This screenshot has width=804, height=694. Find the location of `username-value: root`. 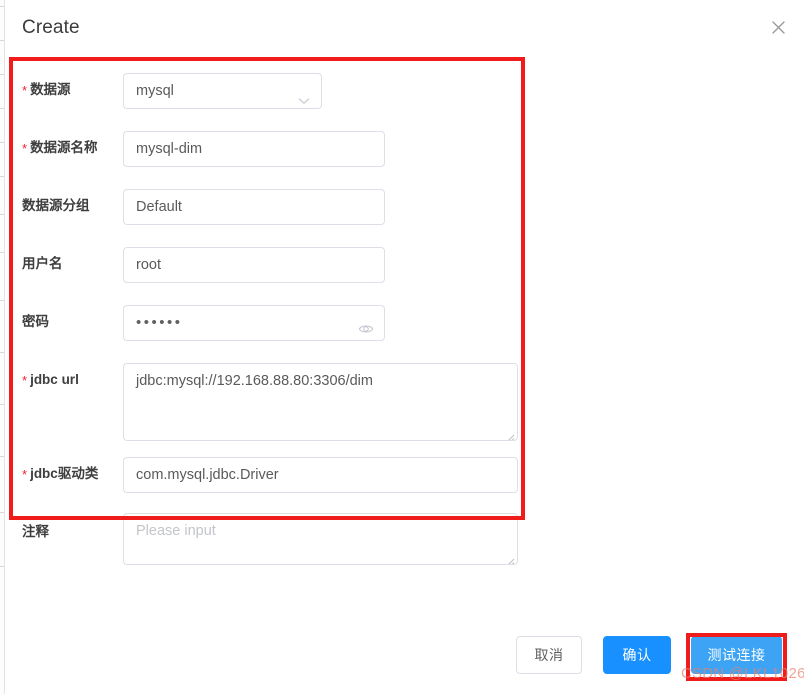

username-value: root is located at coordinates (148, 265).